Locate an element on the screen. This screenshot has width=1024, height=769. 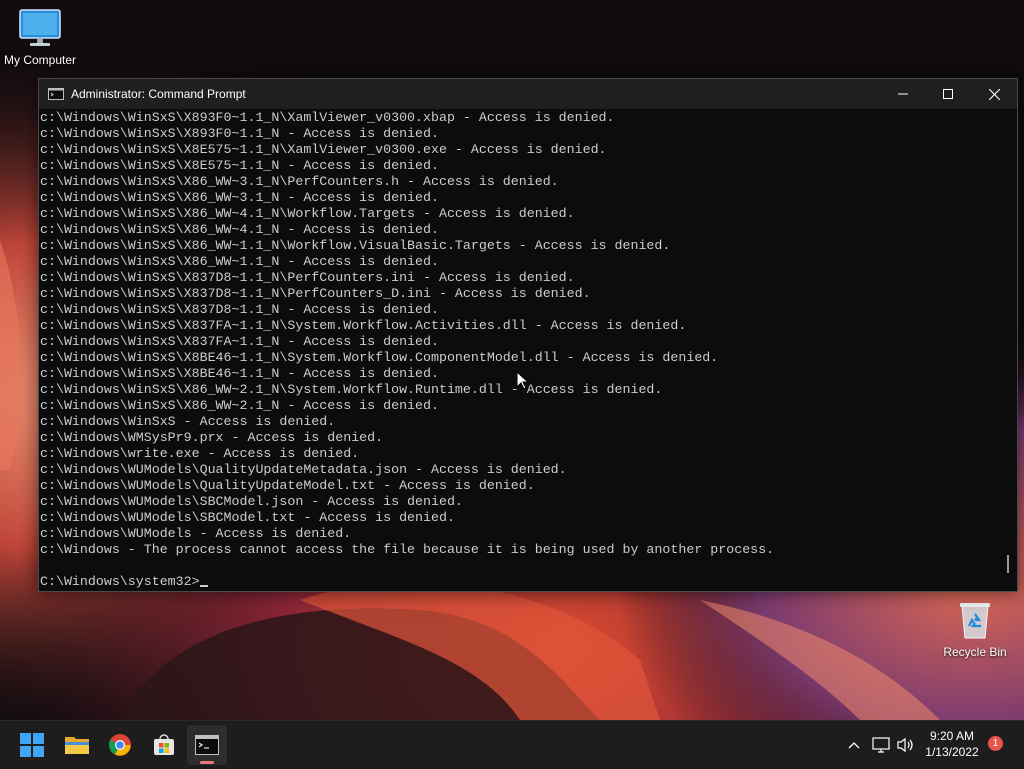
window-title: Administrator: Command Prompt is located at coordinates (158, 94).